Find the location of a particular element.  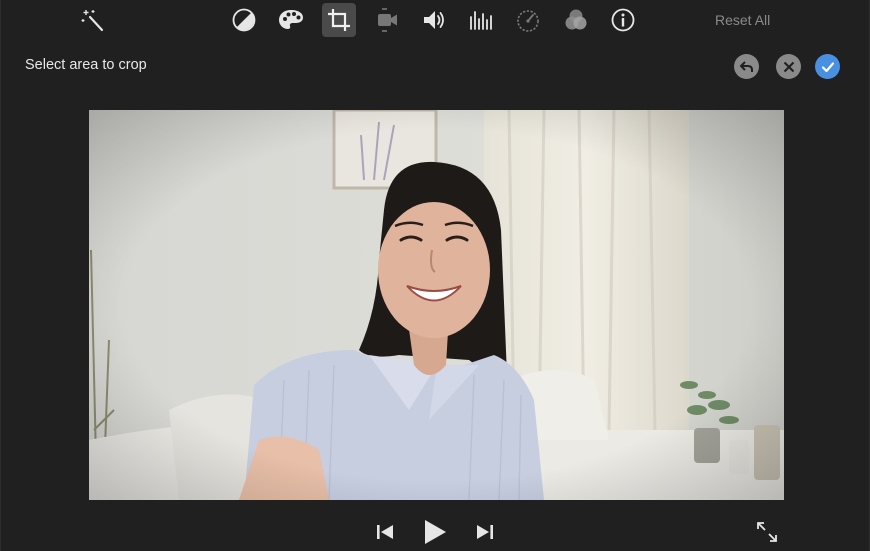

adjustment-toolbar: Reset All is located at coordinates (435, 20).